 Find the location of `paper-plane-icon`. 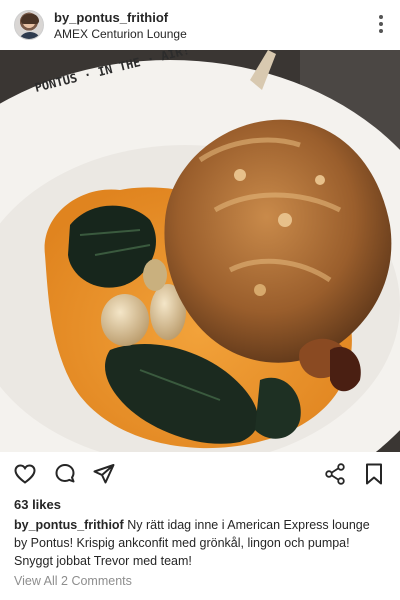

paper-plane-icon is located at coordinates (104, 474).